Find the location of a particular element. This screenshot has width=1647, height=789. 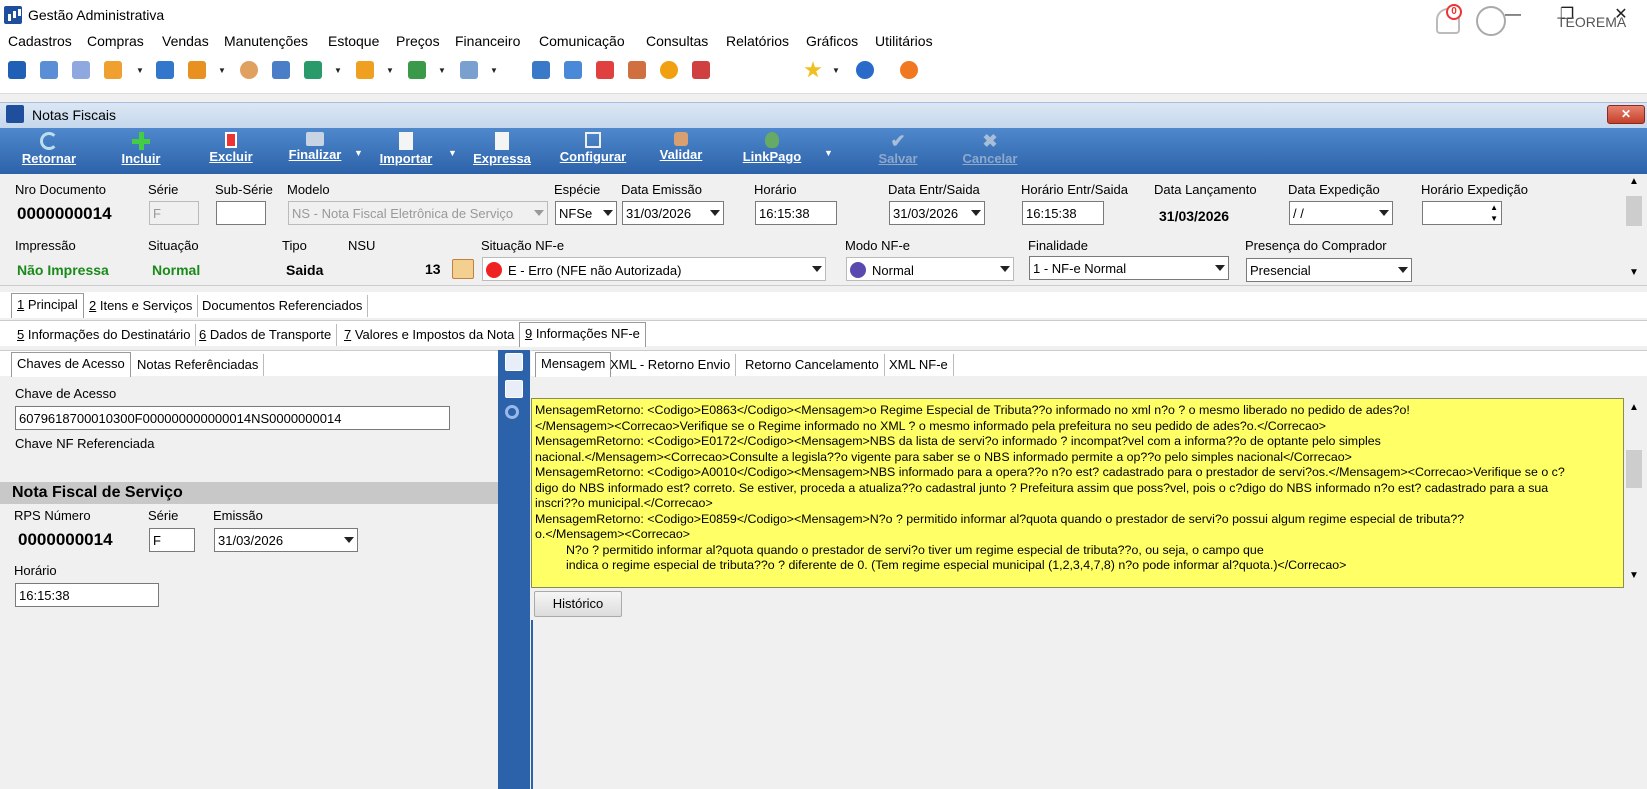

linkpago-button: LinkPago is located at coordinates (772, 151).